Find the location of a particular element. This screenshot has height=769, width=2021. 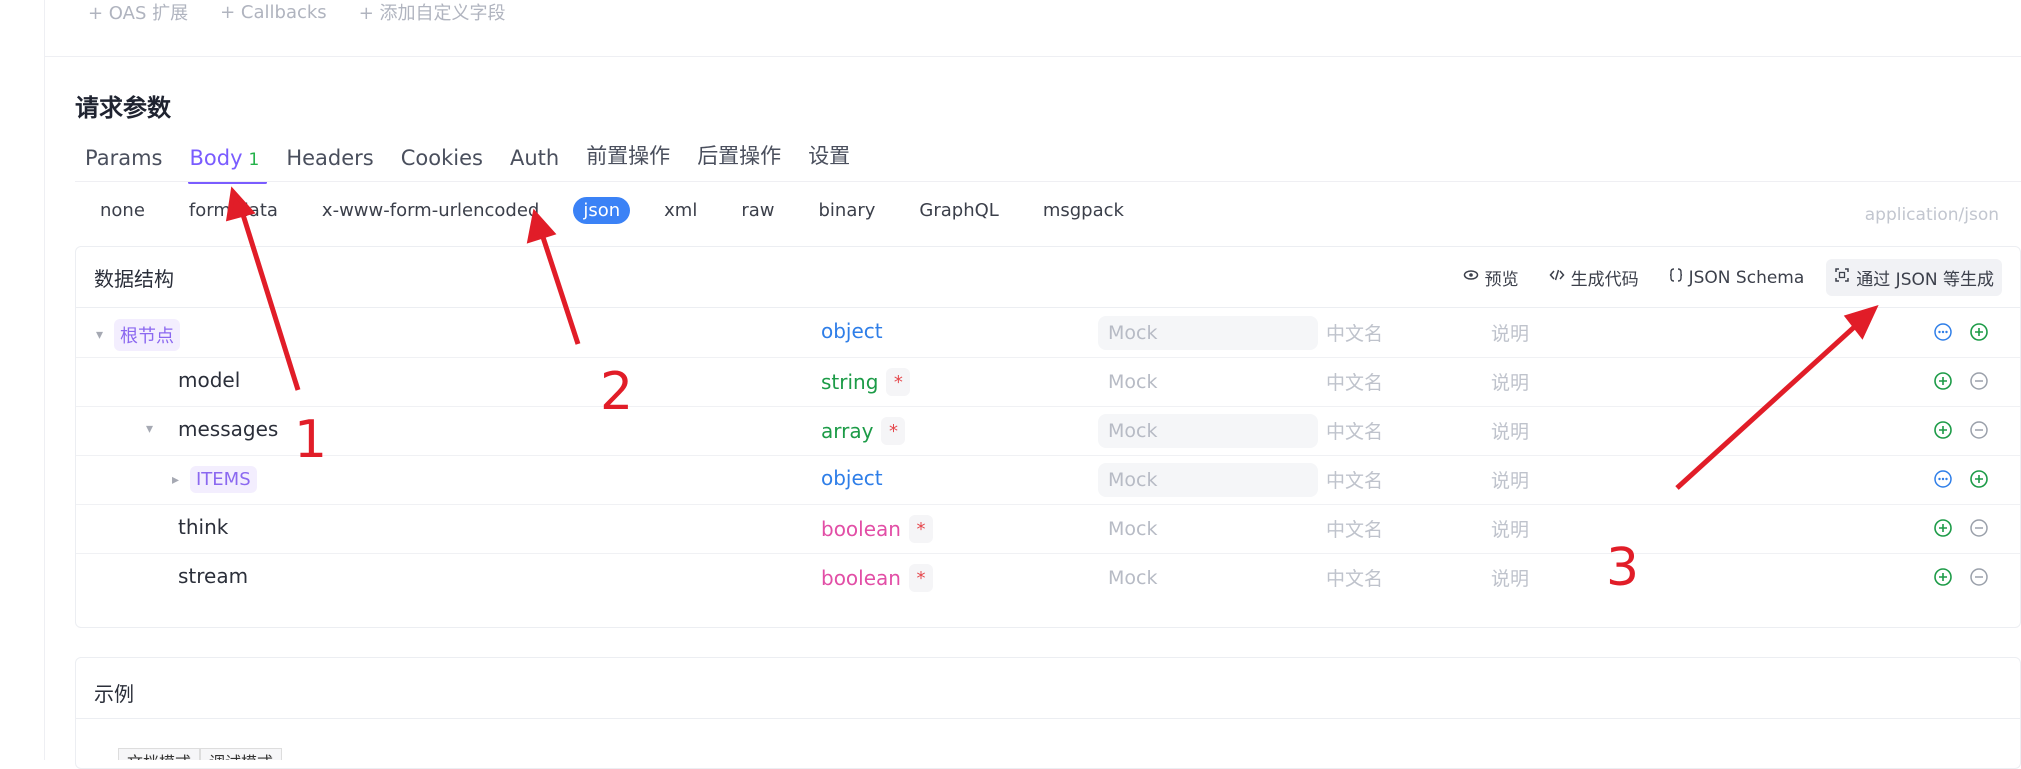

tab-auth: Auth is located at coordinates (534, 161).